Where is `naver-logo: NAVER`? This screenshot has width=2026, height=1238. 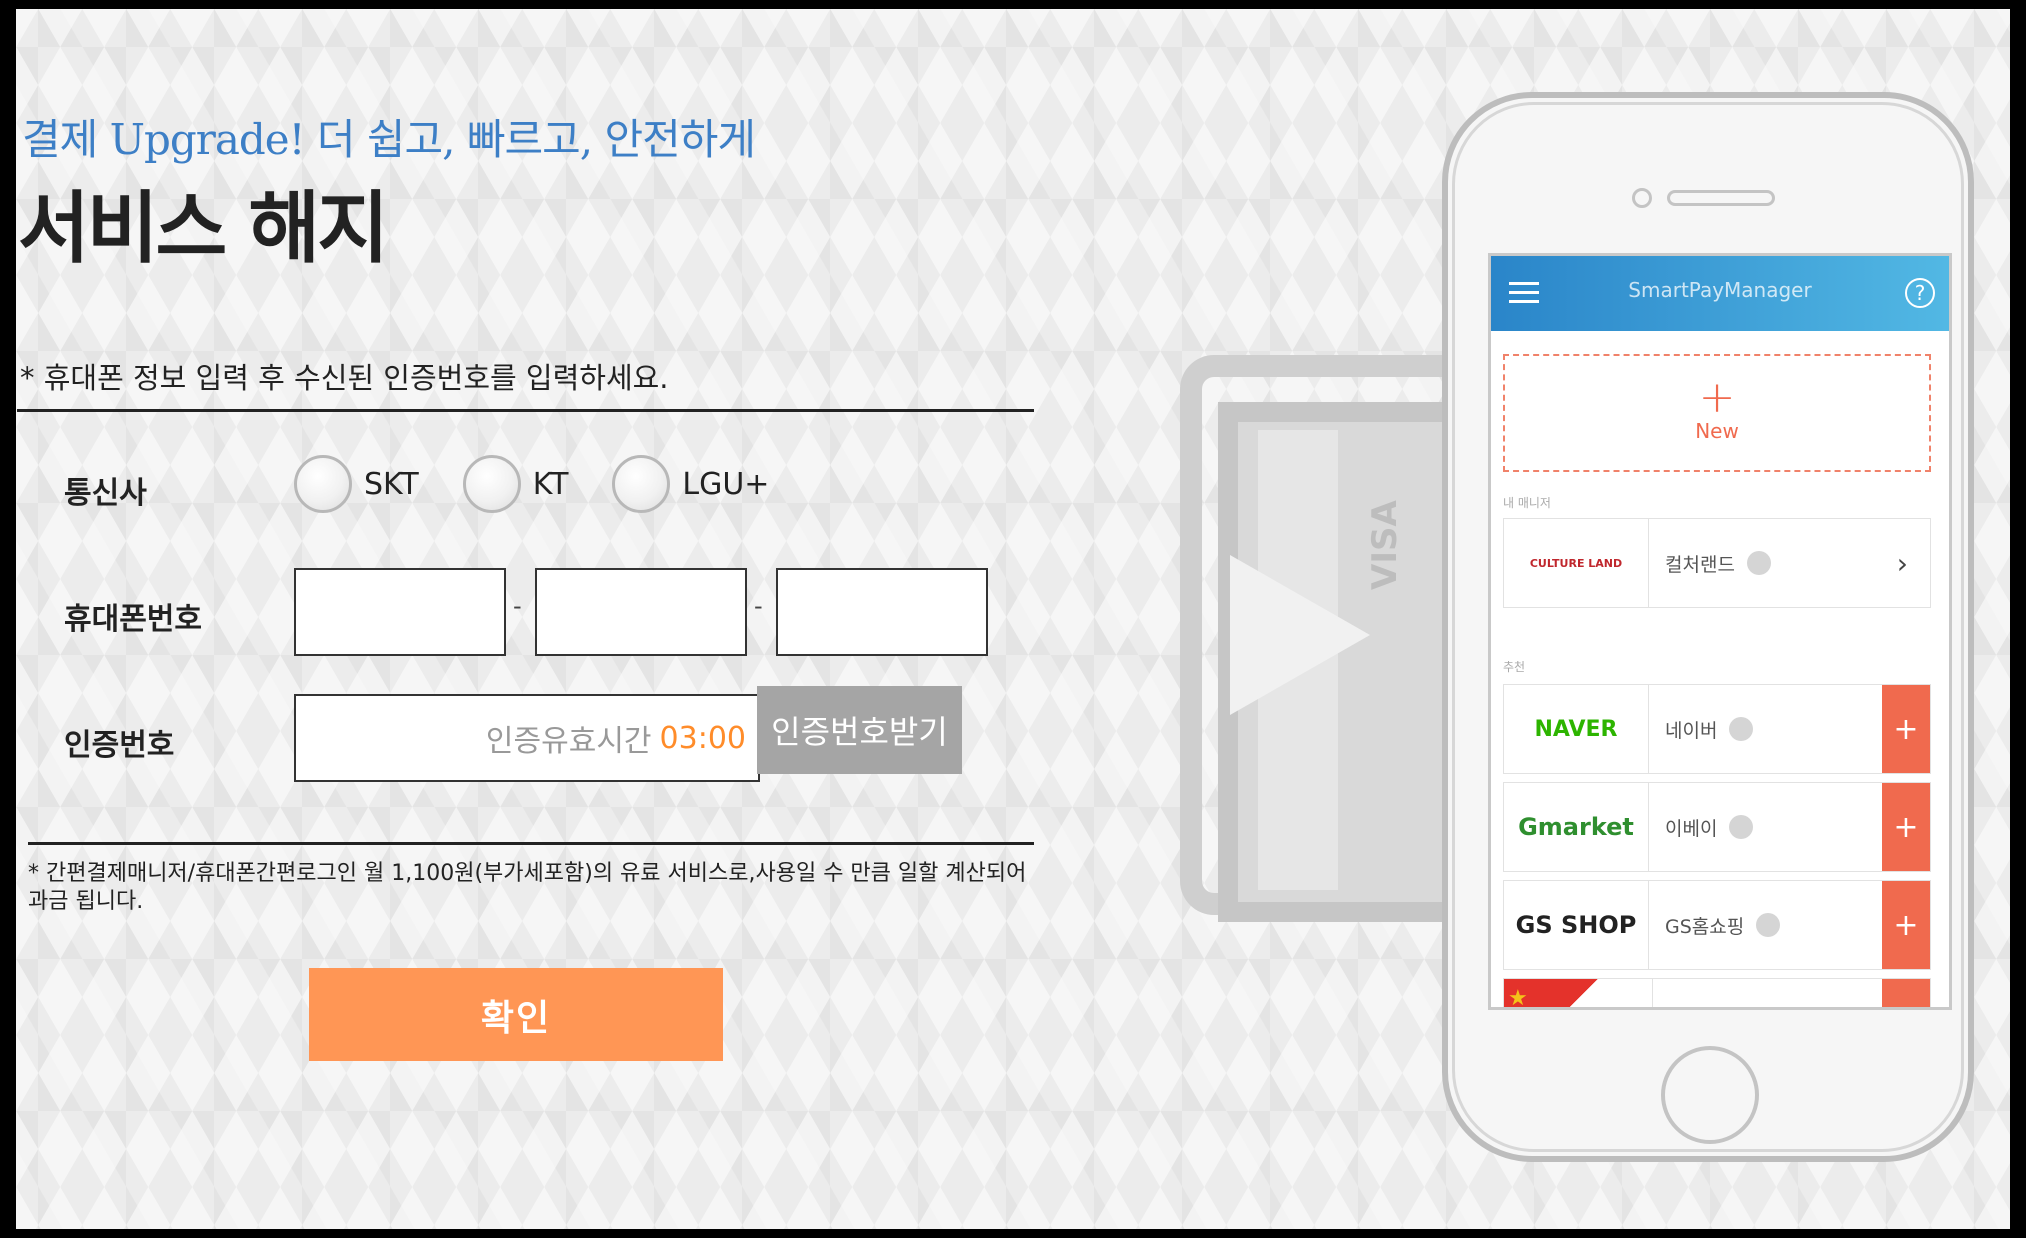 naver-logo: NAVER is located at coordinates (1576, 729).